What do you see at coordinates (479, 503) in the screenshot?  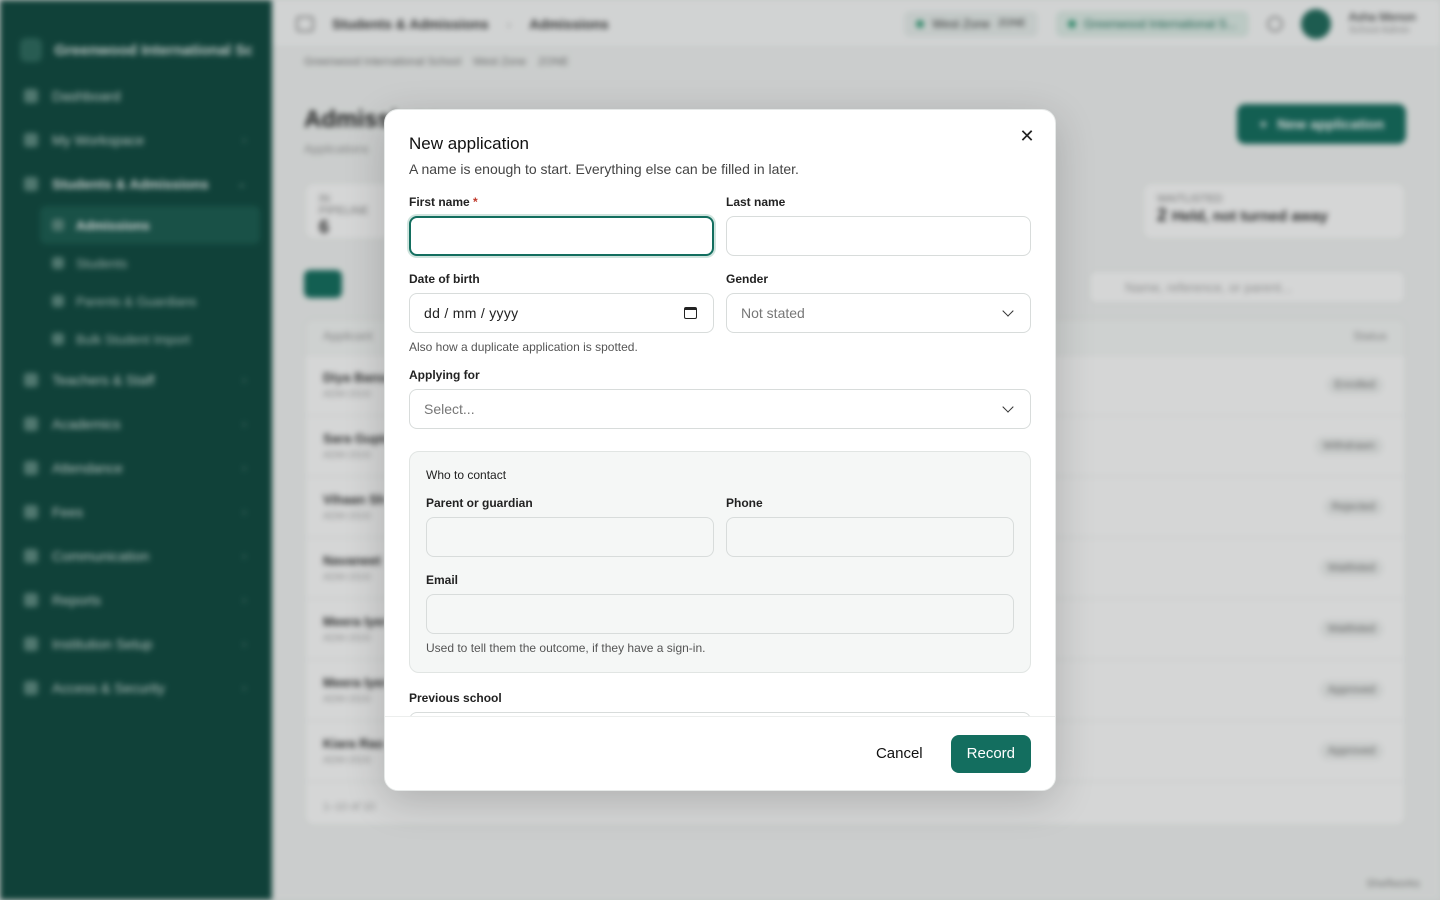 I see `parent-label: Parent or guardian` at bounding box center [479, 503].